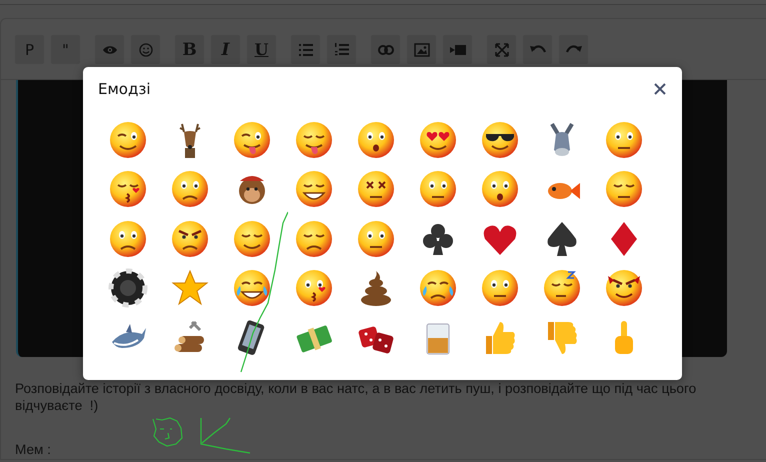 Image resolution: width=766 pixels, height=462 pixels. Describe the element at coordinates (128, 238) in the screenshot. I see `confused-face-icon` at that location.